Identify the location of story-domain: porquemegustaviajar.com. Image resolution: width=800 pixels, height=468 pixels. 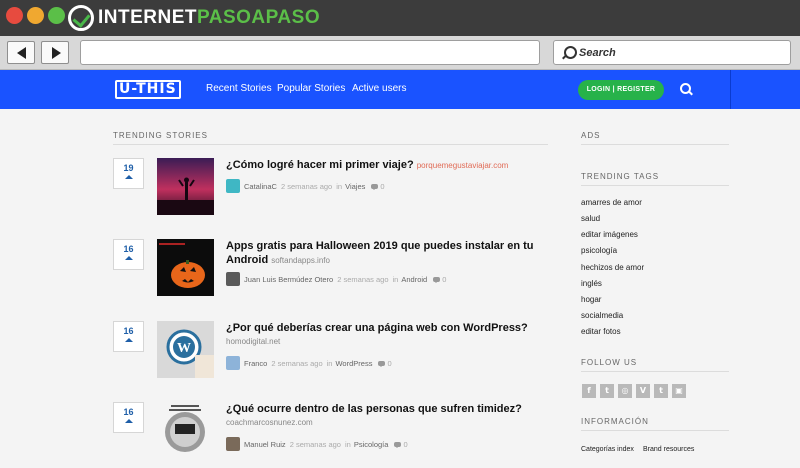
(462, 165).